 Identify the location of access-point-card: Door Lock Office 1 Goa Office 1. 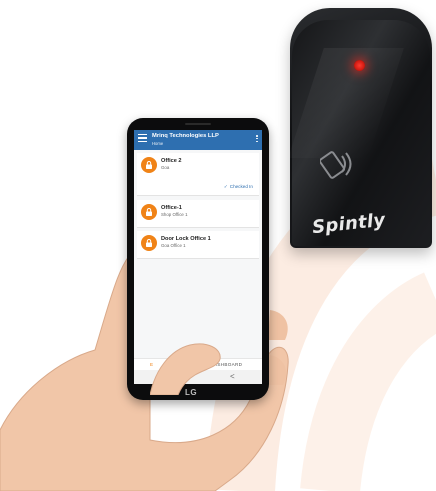
(198, 245).